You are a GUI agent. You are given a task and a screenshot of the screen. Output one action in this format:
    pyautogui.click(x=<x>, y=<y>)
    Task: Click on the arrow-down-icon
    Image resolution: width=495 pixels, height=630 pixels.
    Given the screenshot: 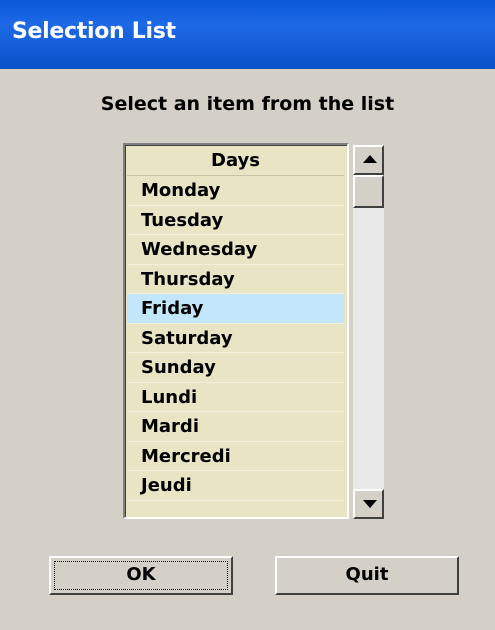 What is the action you would take?
    pyautogui.click(x=370, y=504)
    